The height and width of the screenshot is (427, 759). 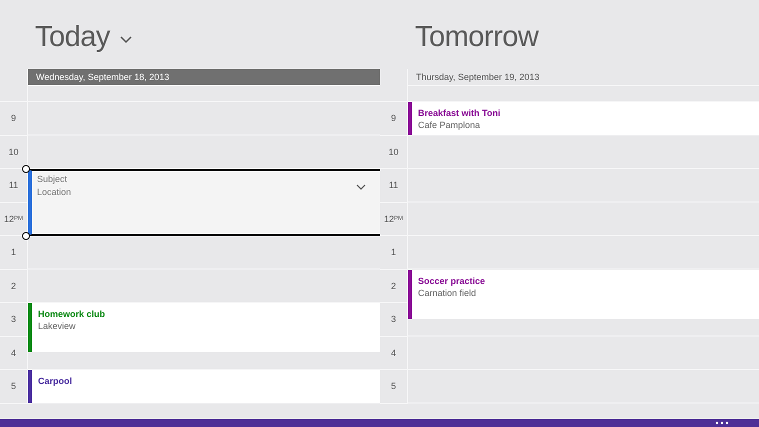 I want to click on location-field: Location, so click(x=137, y=192).